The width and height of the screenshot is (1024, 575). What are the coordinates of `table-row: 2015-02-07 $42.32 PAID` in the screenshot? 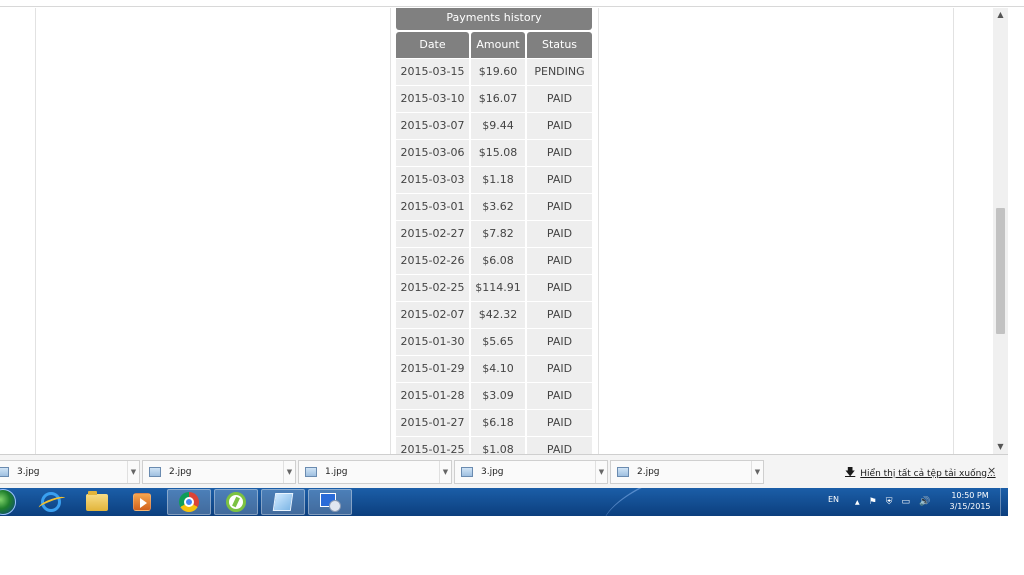 It's located at (494, 315).